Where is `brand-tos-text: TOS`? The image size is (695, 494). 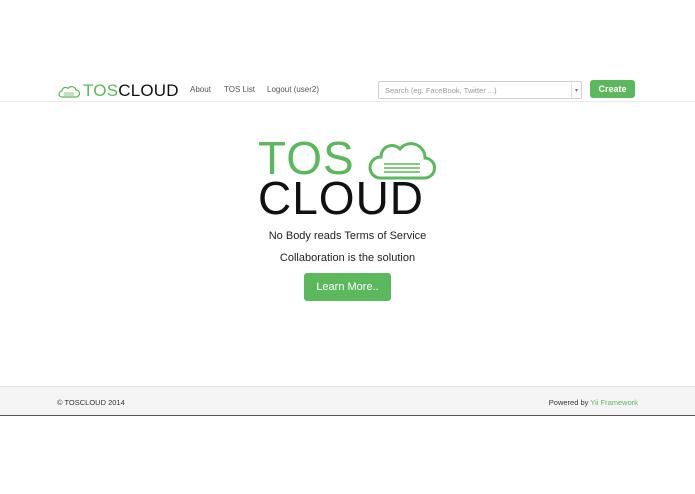 brand-tos-text: TOS is located at coordinates (101, 90).